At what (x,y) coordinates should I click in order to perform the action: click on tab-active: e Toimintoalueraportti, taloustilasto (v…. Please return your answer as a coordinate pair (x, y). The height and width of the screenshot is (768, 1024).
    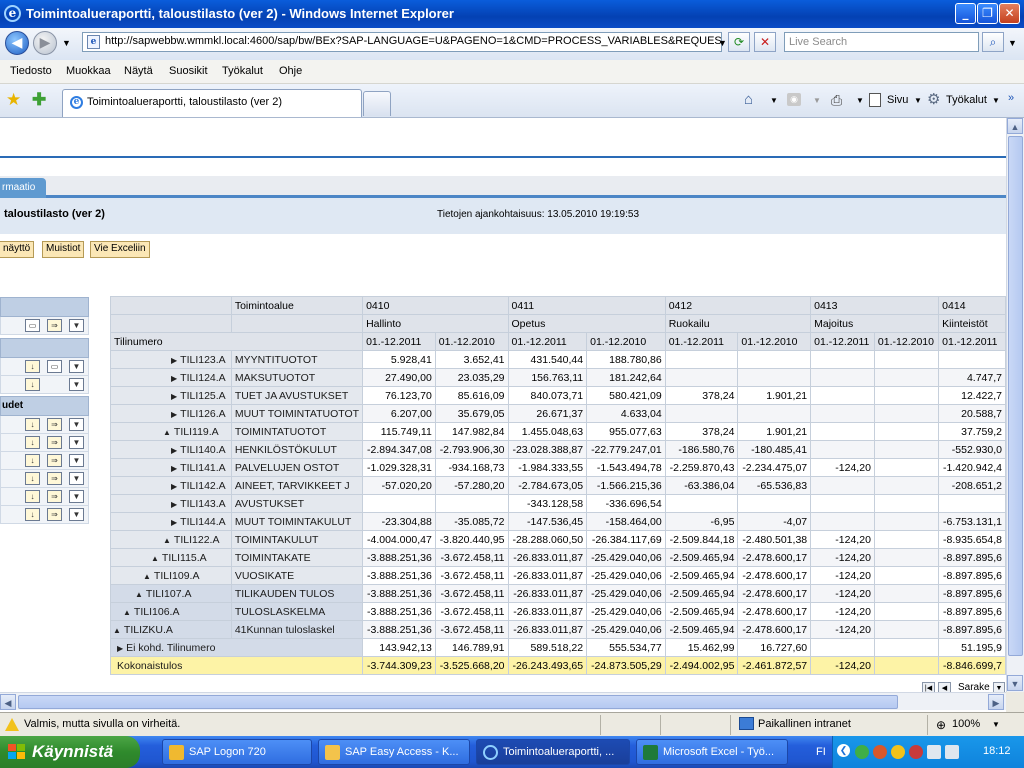
    Looking at the image, I should click on (212, 103).